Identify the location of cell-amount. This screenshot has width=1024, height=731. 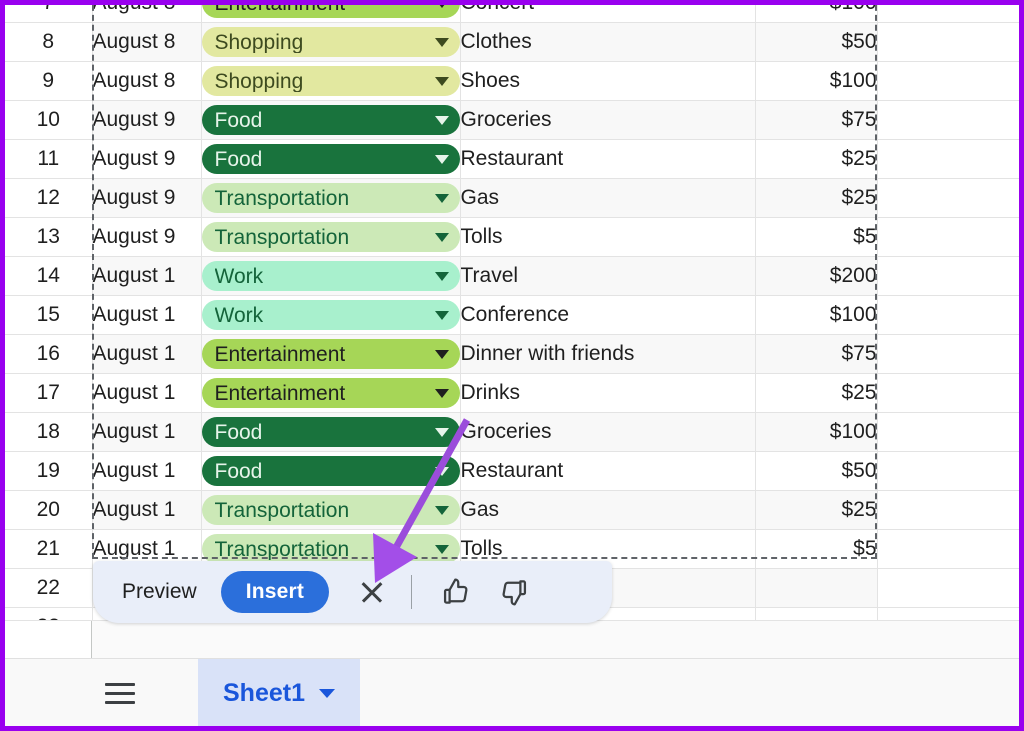
(816, 588).